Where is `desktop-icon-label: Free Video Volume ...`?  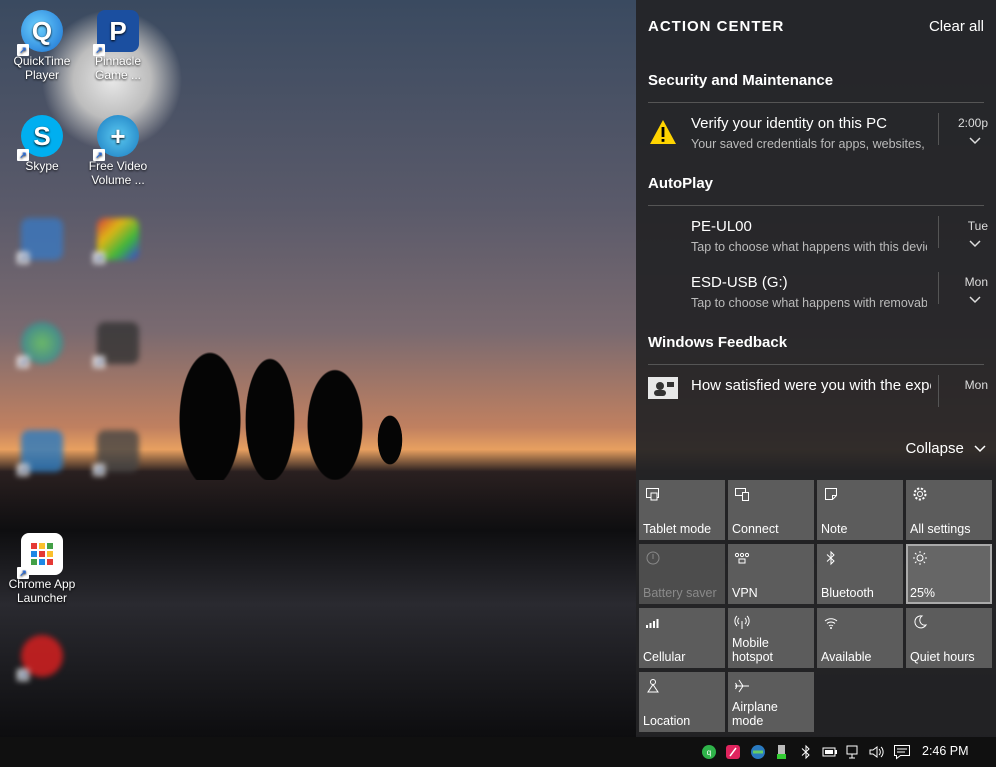
desktop-icon-label: Free Video Volume ... is located at coordinates (118, 173).